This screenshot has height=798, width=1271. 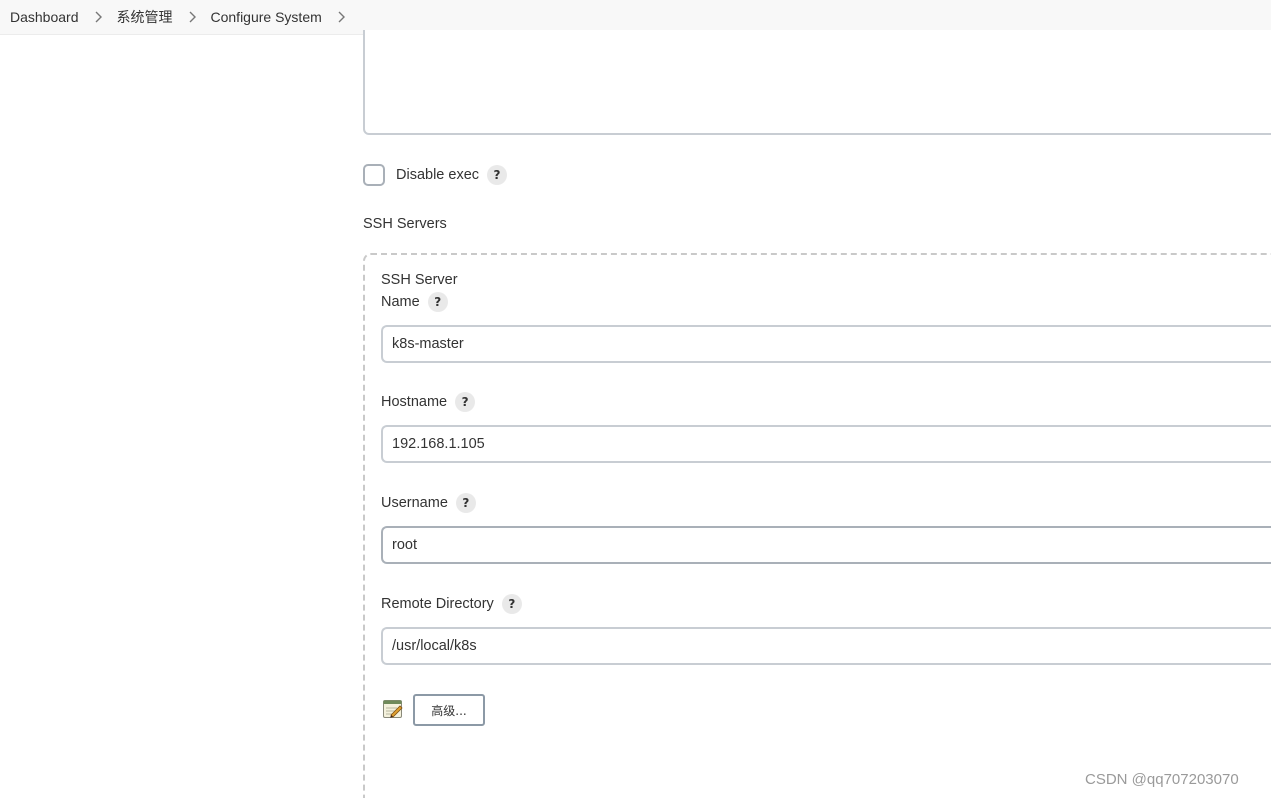 What do you see at coordinates (400, 302) in the screenshot?
I see `name-label-text: Name` at bounding box center [400, 302].